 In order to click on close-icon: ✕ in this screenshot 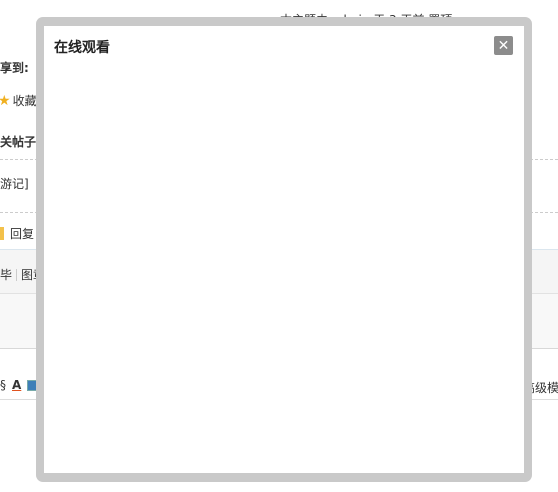, I will do `click(503, 45)`.